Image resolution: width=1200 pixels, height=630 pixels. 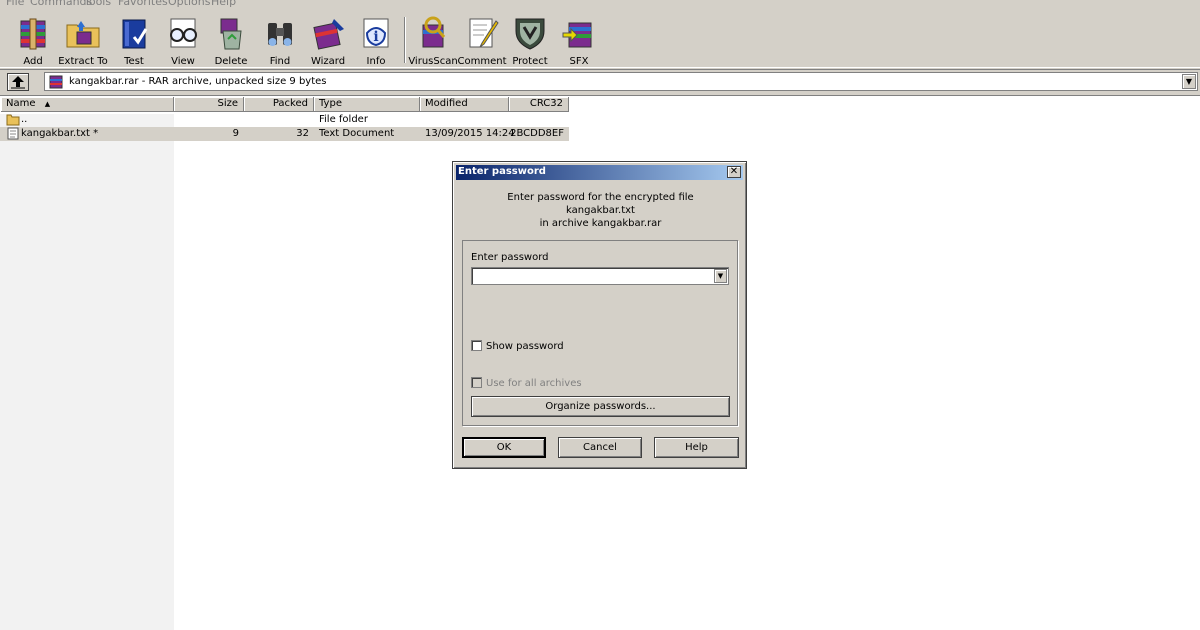 What do you see at coordinates (600, 210) in the screenshot?
I see `dialog-message-filename: kangakbar.txt` at bounding box center [600, 210].